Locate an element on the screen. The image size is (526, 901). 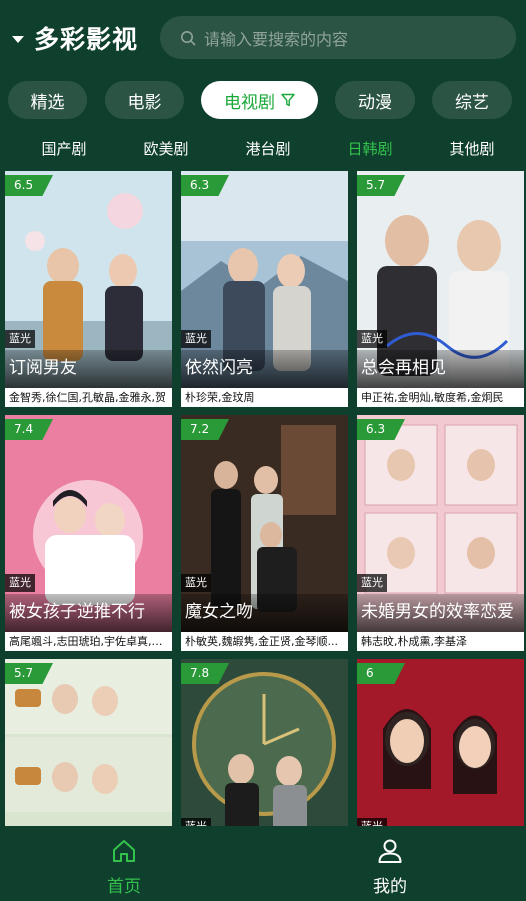
drama-card: 6.3 蓝光 依然闪亮 朴珍荣,金玟周 is located at coordinates (264, 289).